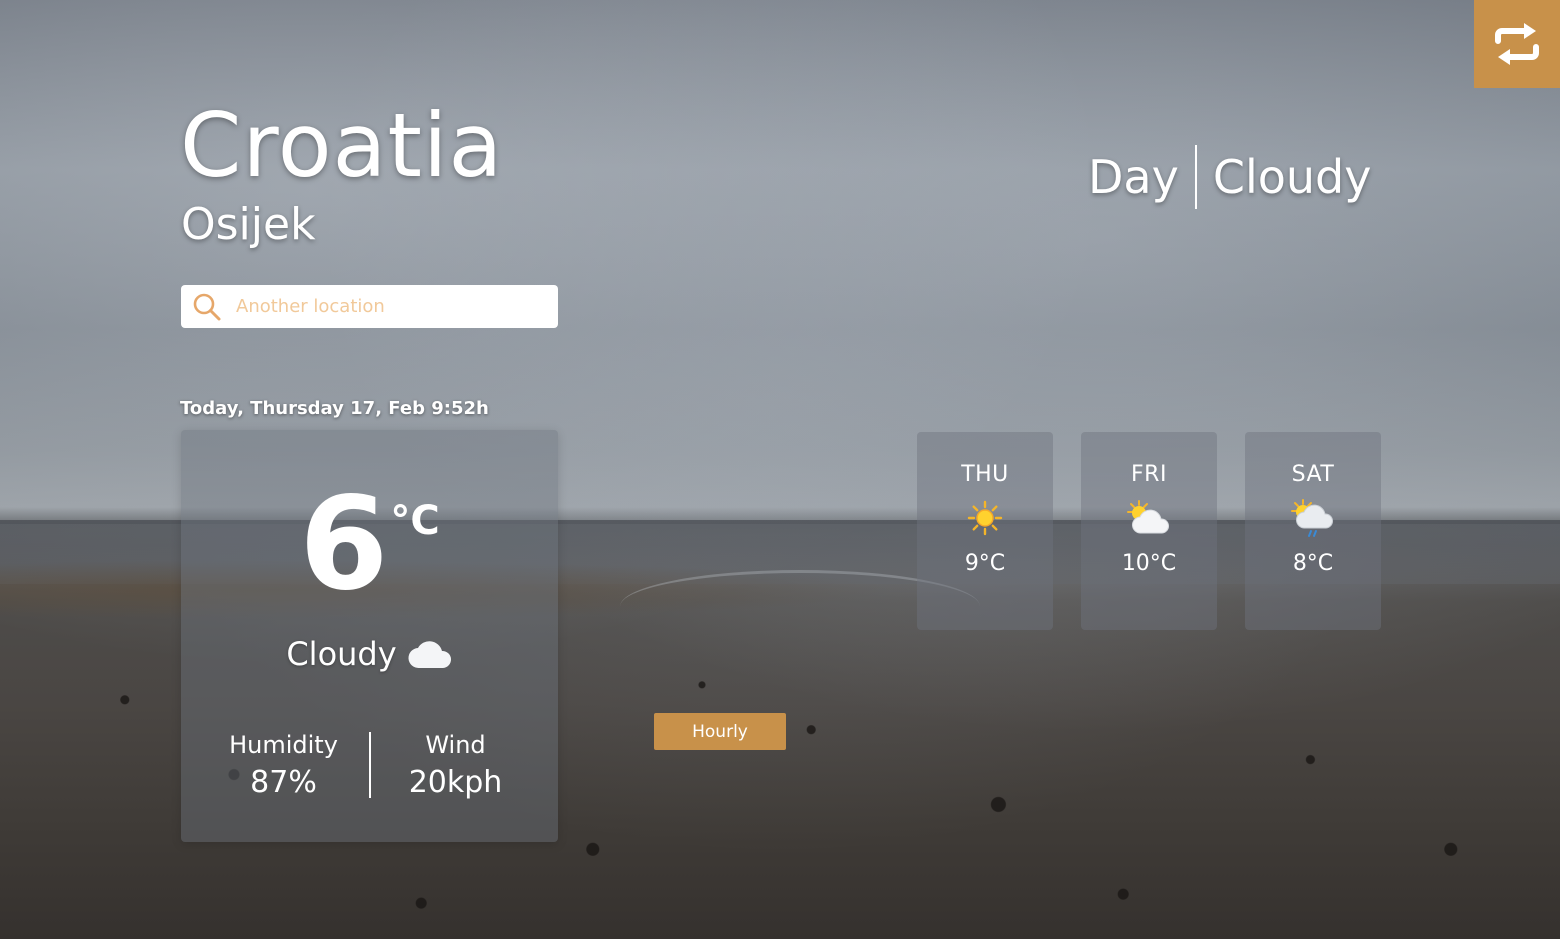 The width and height of the screenshot is (1560, 939). Describe the element at coordinates (334, 408) in the screenshot. I see `current-date: Today, Thursday 17, Feb 9:52h` at that location.